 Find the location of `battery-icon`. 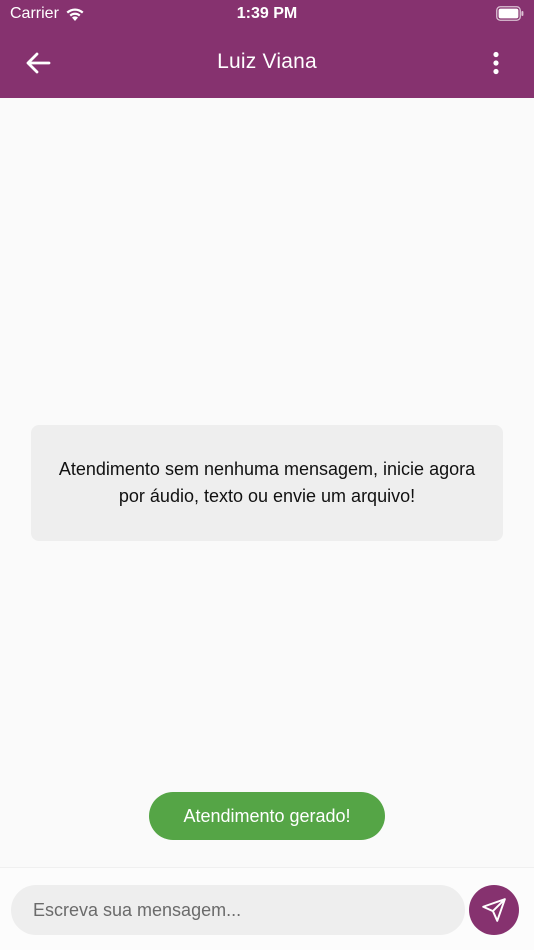

battery-icon is located at coordinates (510, 13).